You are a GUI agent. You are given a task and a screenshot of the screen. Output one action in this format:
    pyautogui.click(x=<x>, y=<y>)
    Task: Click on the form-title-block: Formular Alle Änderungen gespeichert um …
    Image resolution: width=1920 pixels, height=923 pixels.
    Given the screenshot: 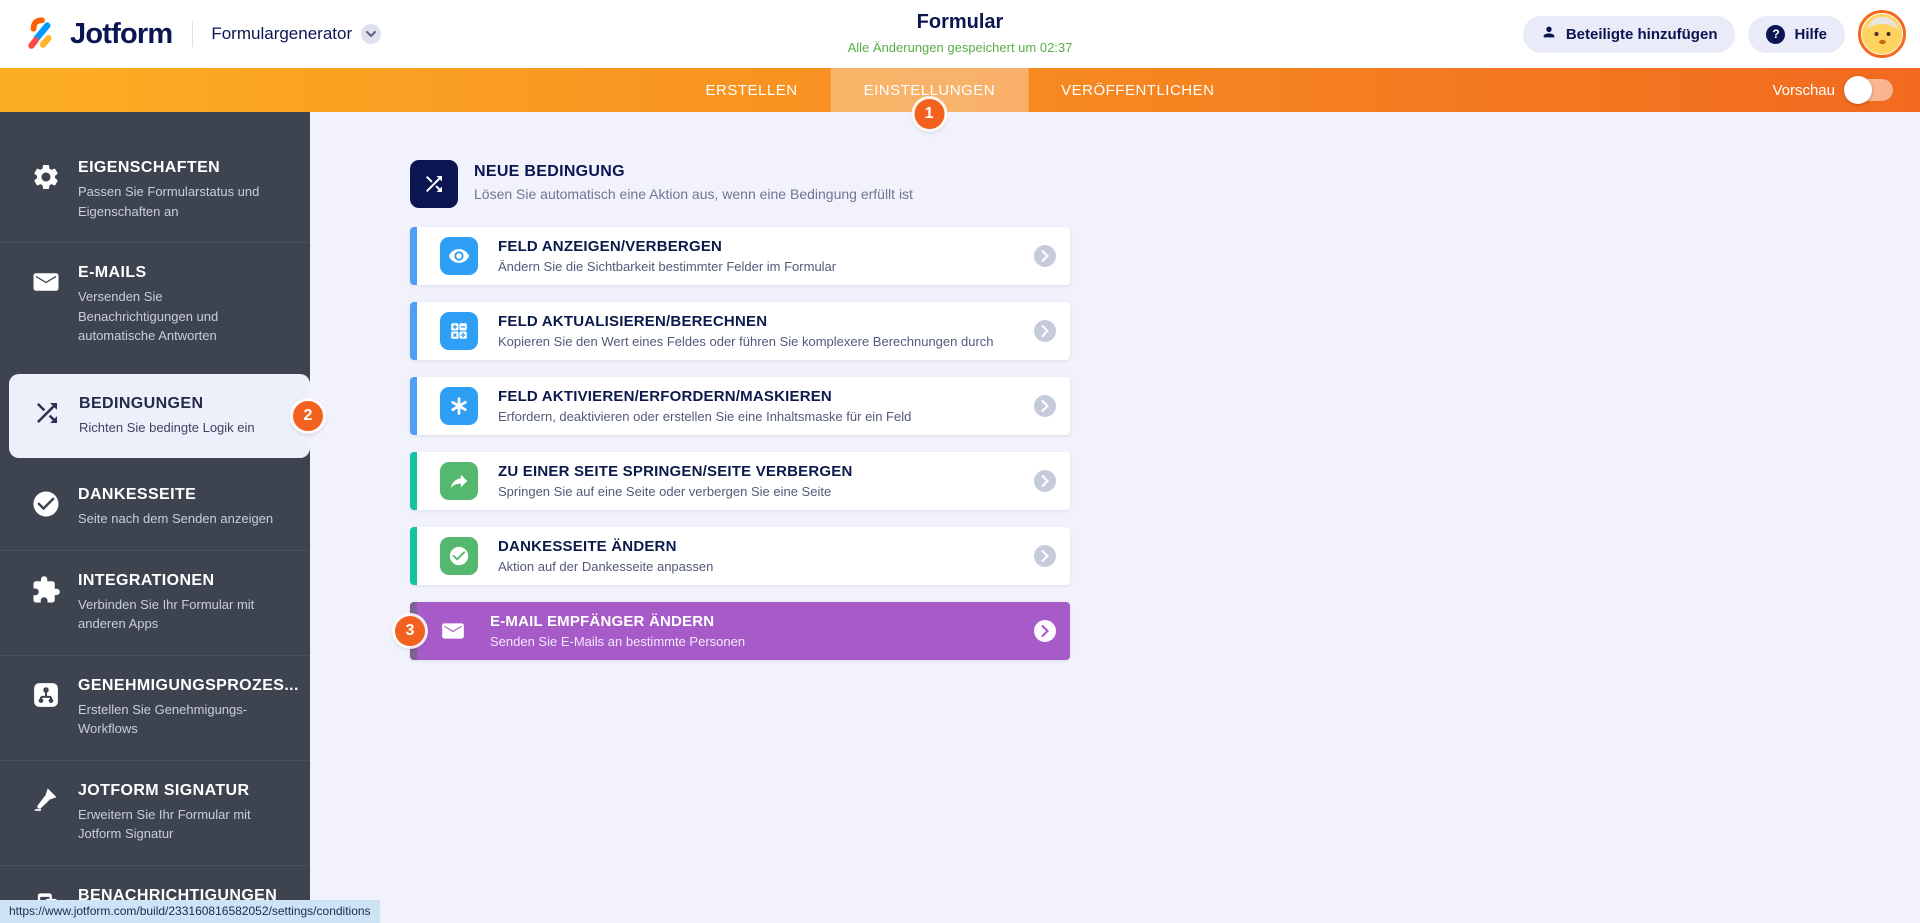 What is the action you would take?
    pyautogui.click(x=960, y=33)
    